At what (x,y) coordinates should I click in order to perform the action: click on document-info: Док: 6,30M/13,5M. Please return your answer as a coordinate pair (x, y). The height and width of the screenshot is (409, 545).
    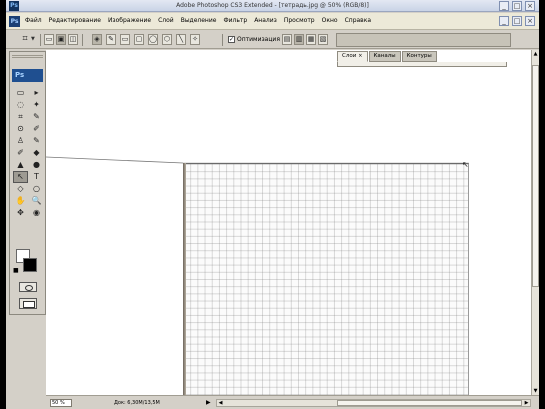
    Looking at the image, I should click on (137, 403).